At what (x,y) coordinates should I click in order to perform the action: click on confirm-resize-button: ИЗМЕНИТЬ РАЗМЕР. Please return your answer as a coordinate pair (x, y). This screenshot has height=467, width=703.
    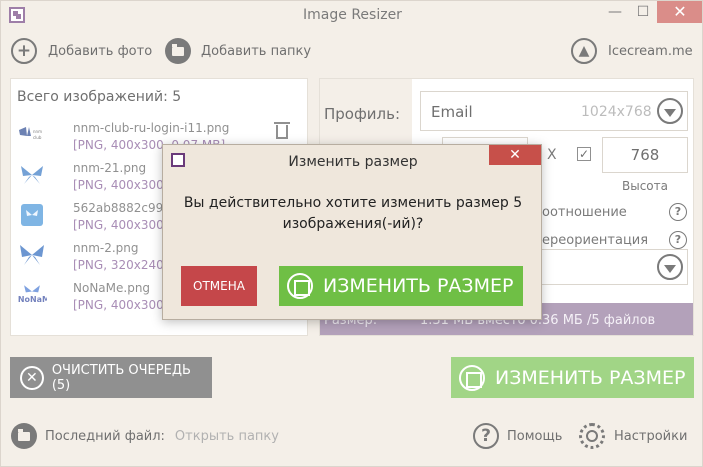
    Looking at the image, I should click on (401, 286).